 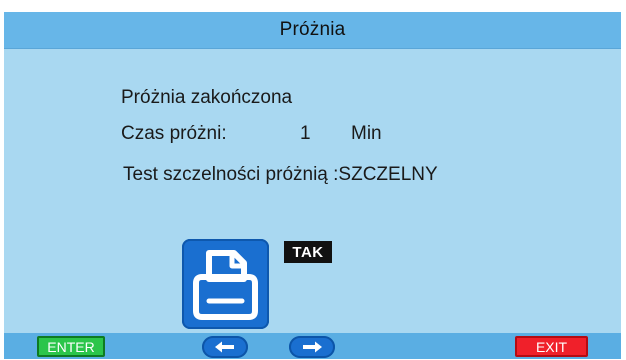 I want to click on page-title: Próżnia, so click(x=312, y=29).